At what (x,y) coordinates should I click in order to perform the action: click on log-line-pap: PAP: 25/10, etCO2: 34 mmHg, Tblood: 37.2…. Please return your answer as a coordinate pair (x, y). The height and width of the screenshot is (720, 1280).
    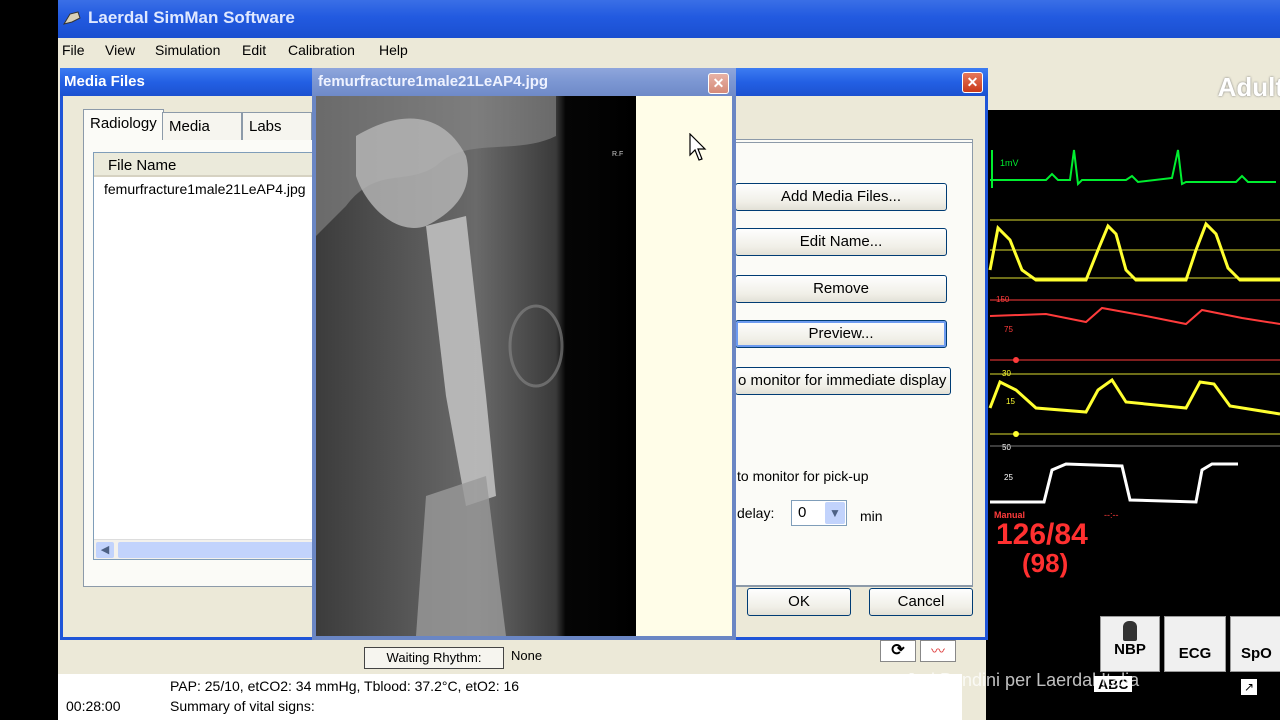
    Looking at the image, I should click on (345, 686).